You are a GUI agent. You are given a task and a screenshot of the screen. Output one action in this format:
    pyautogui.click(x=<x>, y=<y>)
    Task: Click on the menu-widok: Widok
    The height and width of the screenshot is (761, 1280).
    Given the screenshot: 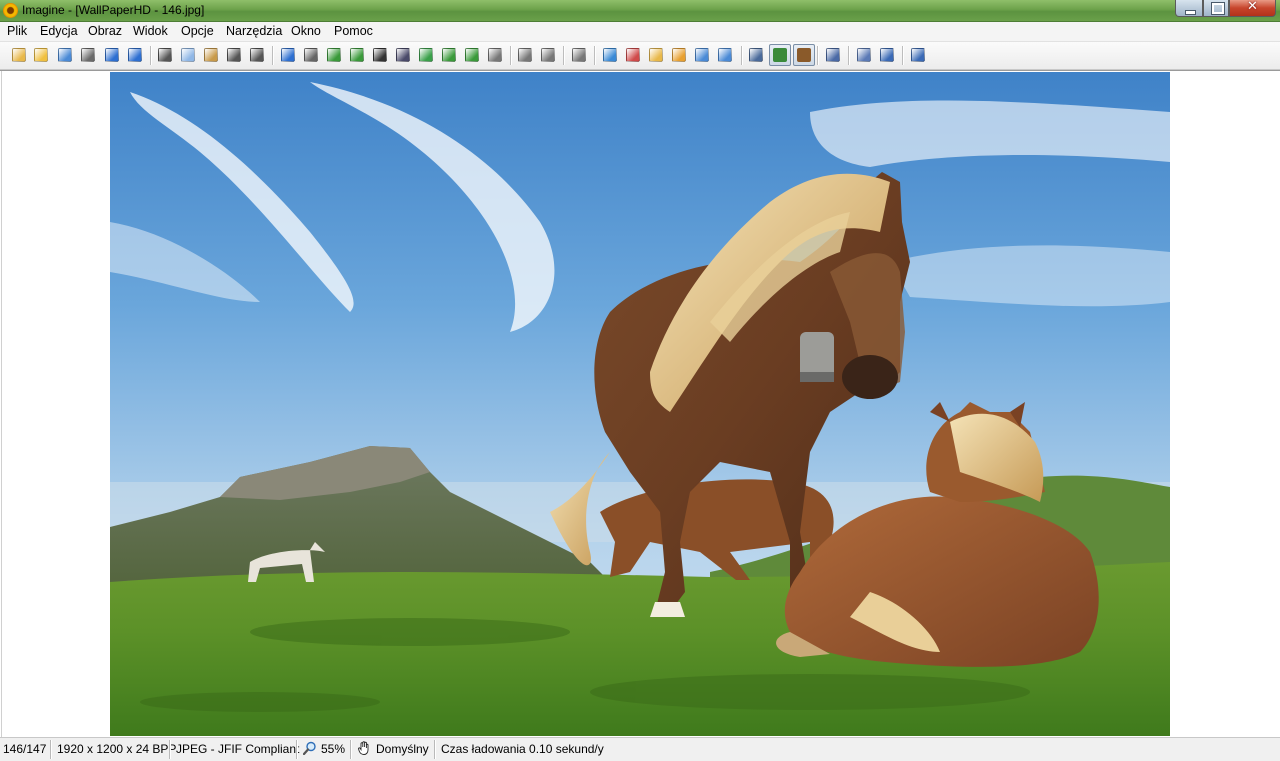 What is the action you would take?
    pyautogui.click(x=150, y=31)
    